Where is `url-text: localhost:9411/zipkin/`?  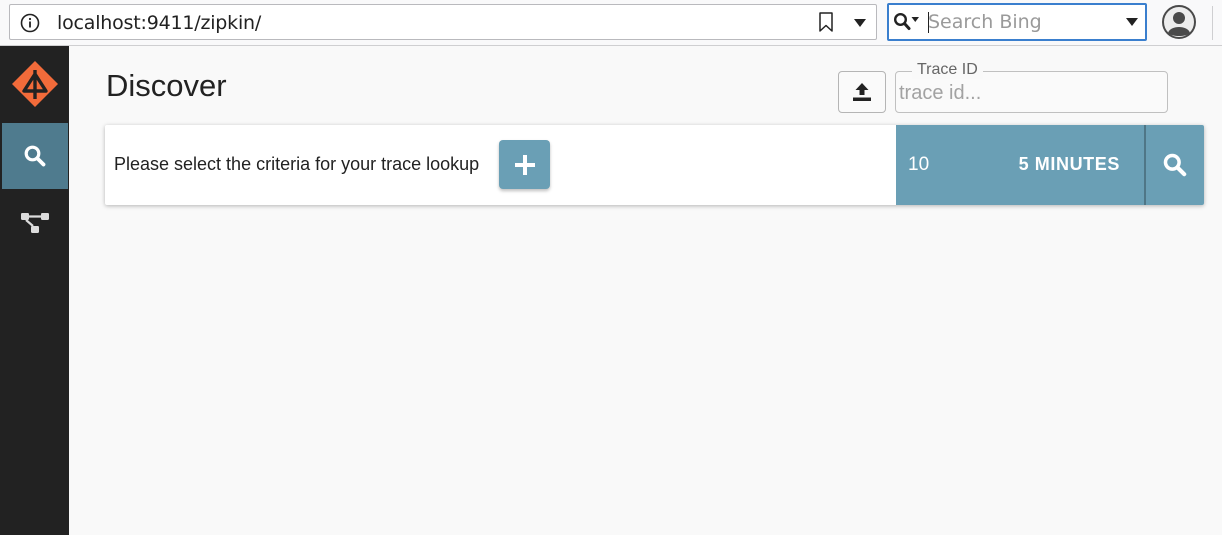 url-text: localhost:9411/zipkin/ is located at coordinates (159, 23).